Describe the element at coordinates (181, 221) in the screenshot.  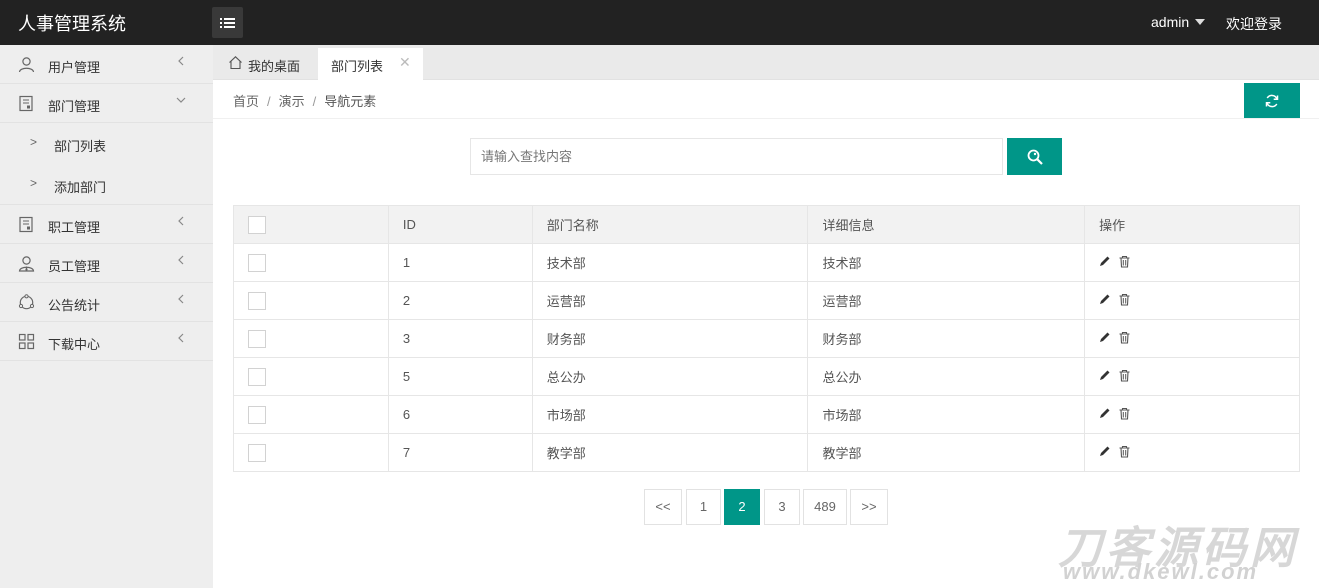
I see `chevron-left-icon` at that location.